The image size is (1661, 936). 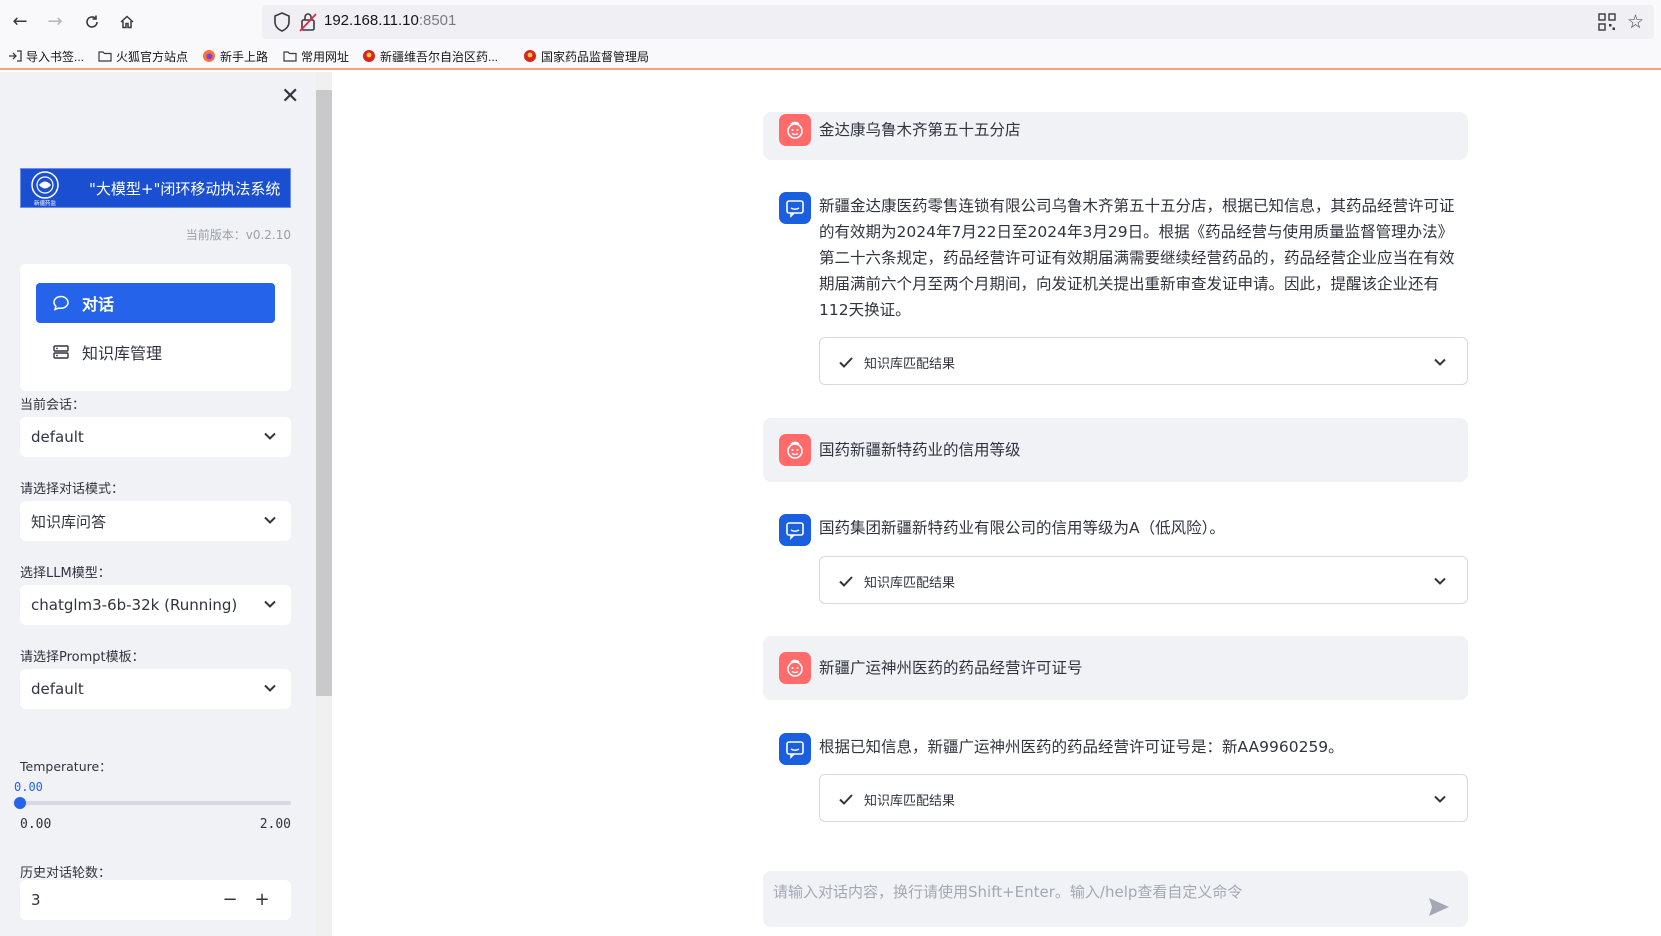 I want to click on home-icon, so click(x=127, y=22).